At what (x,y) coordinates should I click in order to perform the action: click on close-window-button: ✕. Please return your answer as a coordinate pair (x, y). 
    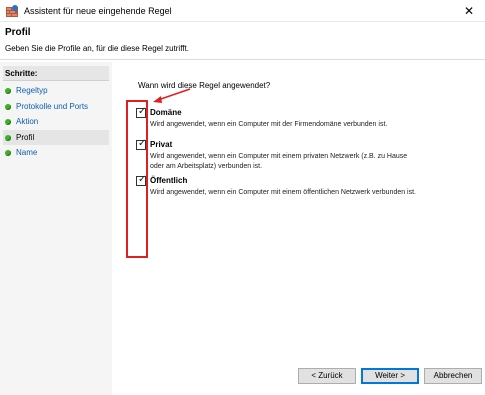
    Looking at the image, I should click on (469, 11).